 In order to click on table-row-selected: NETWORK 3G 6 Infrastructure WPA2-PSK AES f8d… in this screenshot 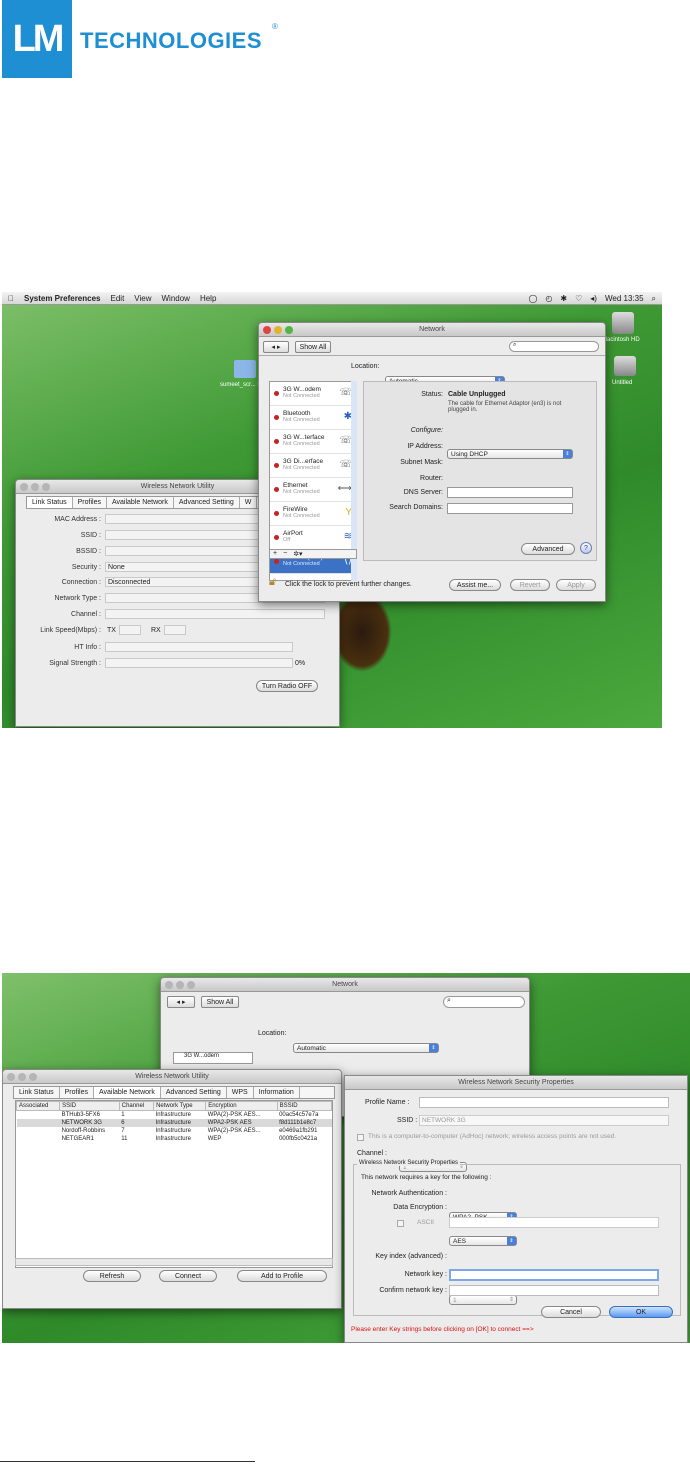, I will do `click(174, 1123)`.